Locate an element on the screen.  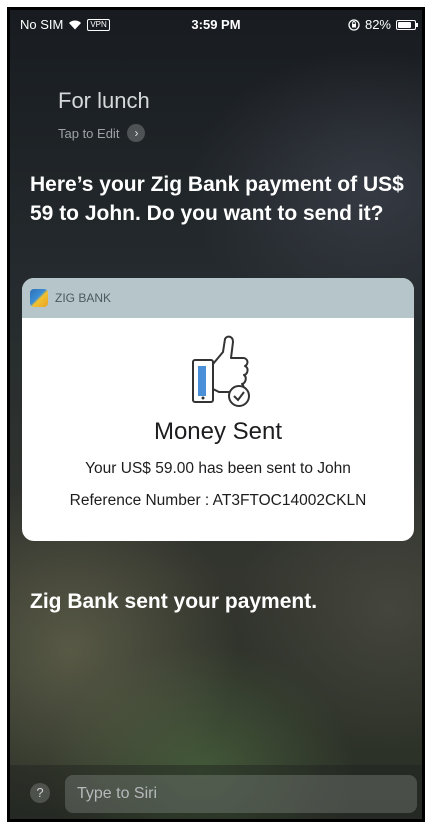
siri-bottom-bar: ? is located at coordinates (216, 792).